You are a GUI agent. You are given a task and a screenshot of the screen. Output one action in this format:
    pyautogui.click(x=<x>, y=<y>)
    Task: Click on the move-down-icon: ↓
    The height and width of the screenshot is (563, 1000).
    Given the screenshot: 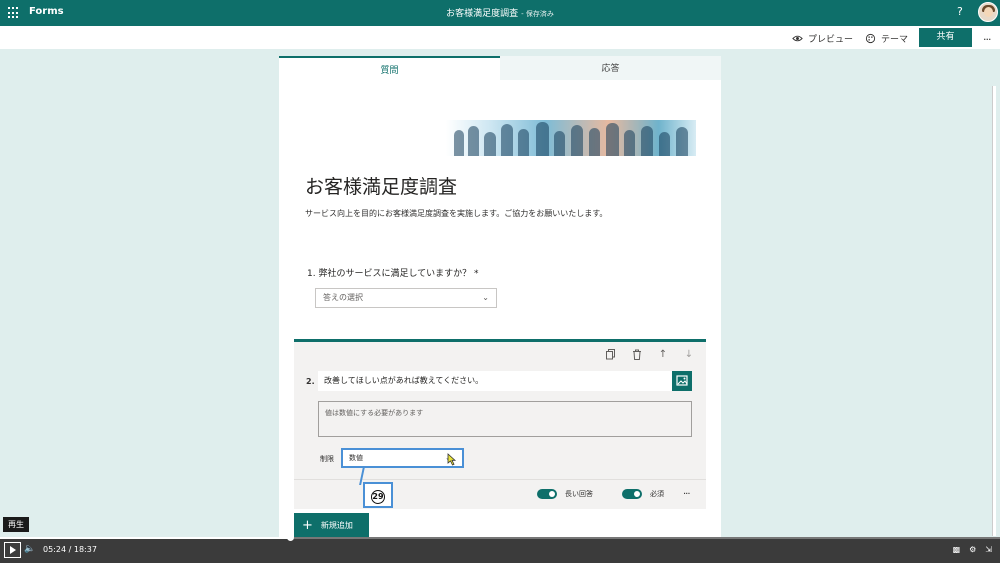 What is the action you would take?
    pyautogui.click(x=689, y=354)
    